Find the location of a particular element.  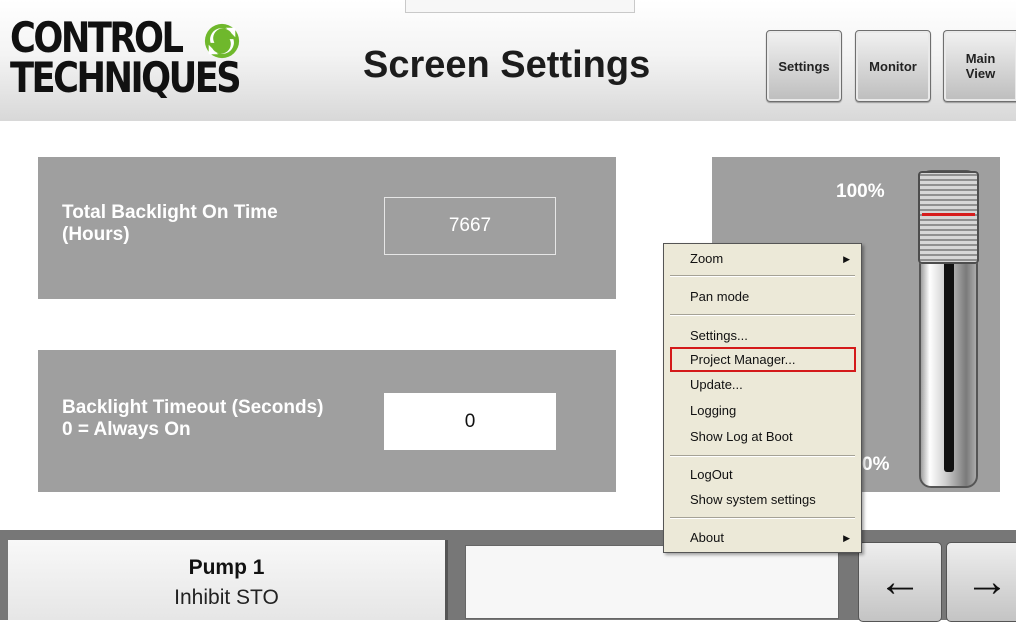

backlight-time-panel: Total Backlight On Time (Hours) 7667 is located at coordinates (327, 228).